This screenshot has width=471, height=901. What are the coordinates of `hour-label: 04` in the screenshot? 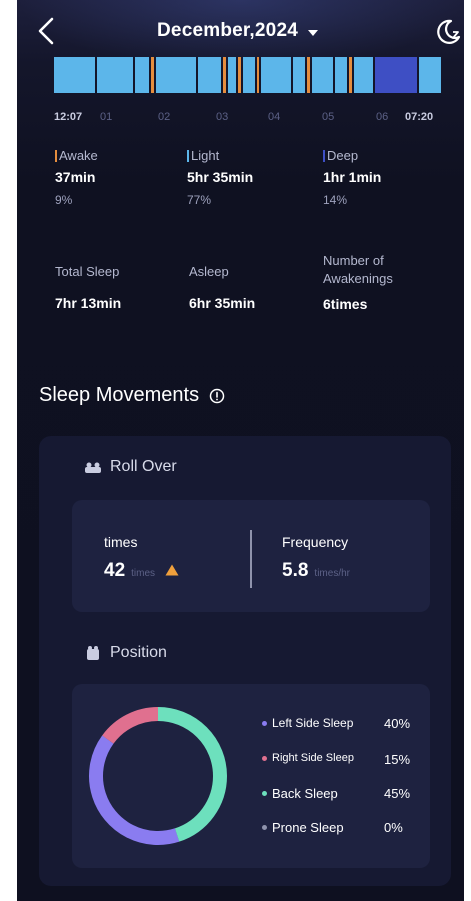 It's located at (274, 117).